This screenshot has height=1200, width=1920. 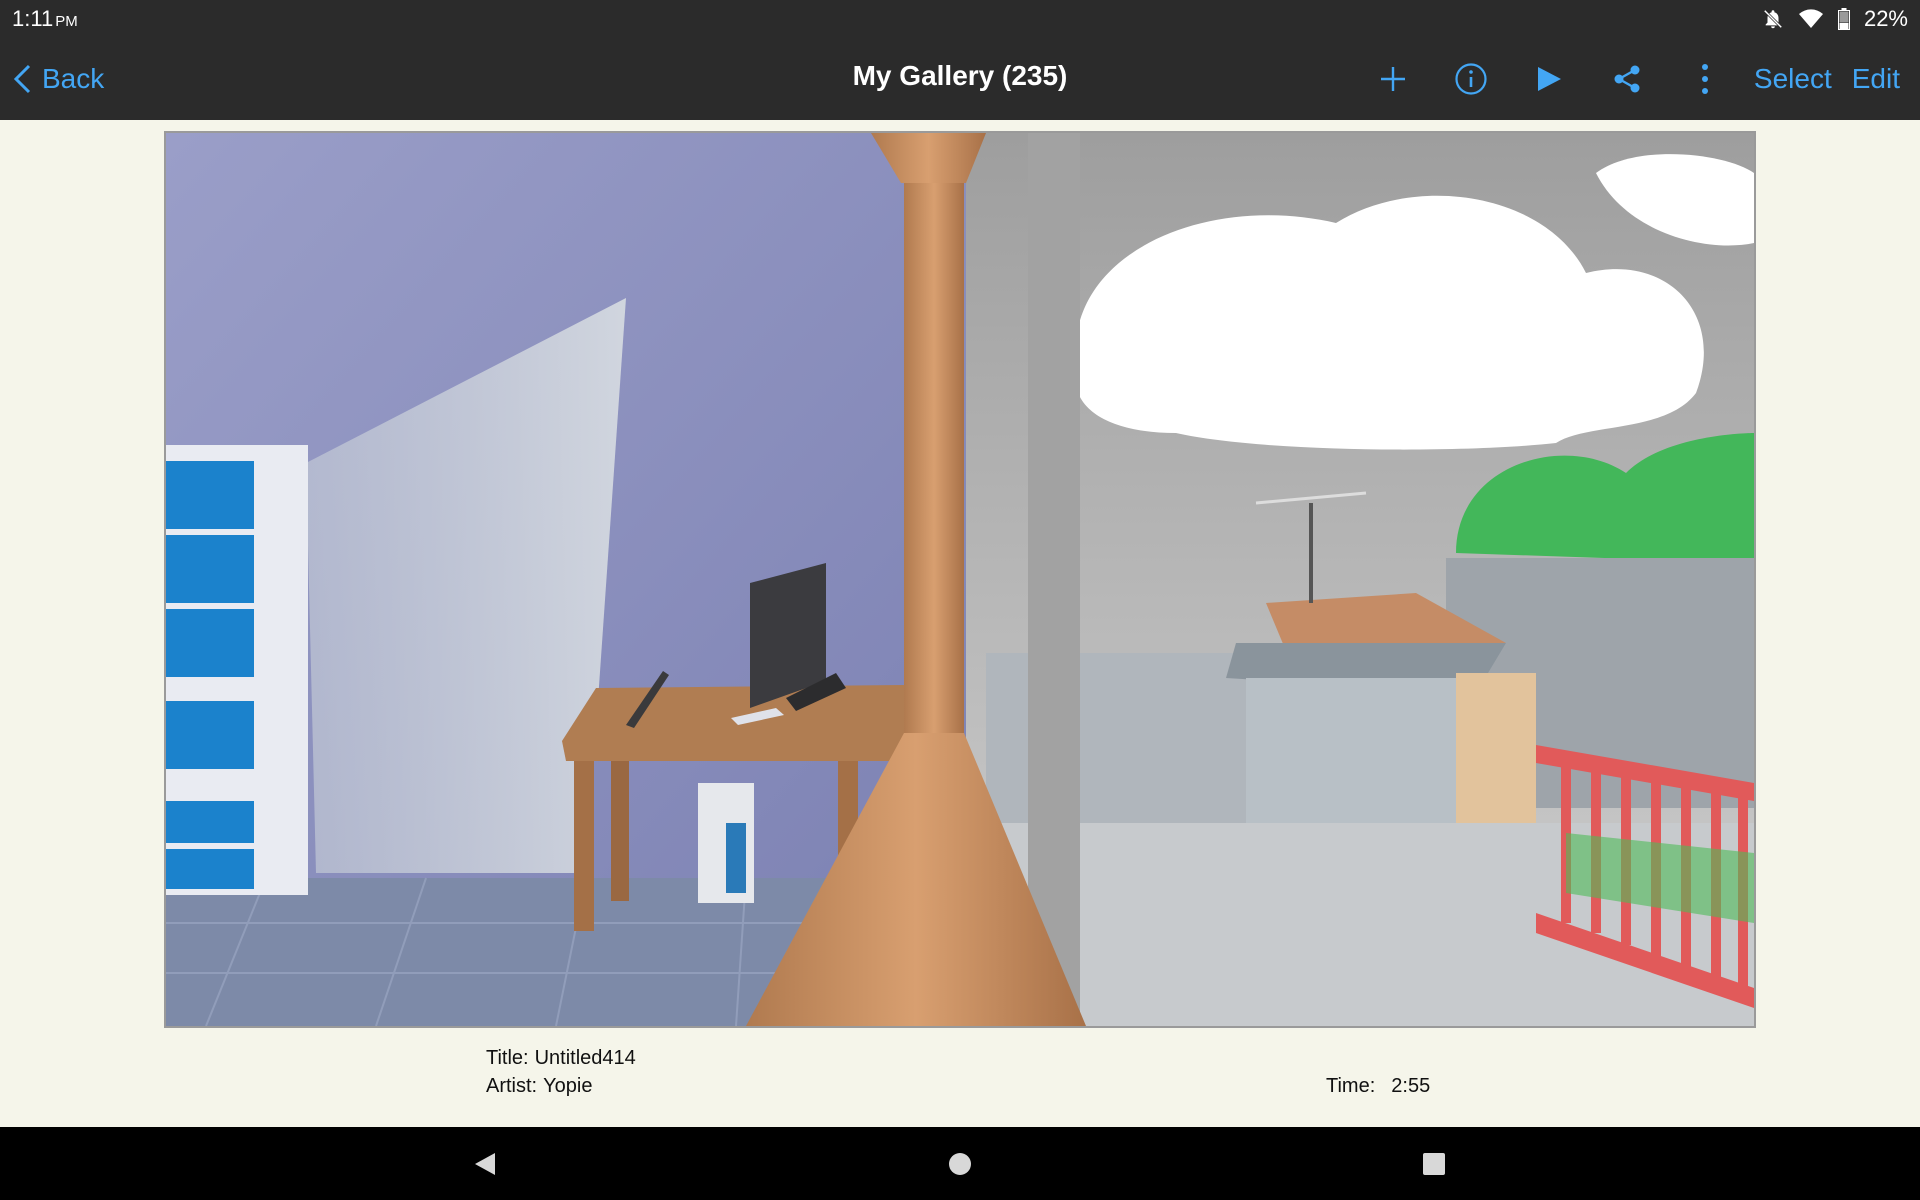 I want to click on more-options-button, so click(x=1705, y=79).